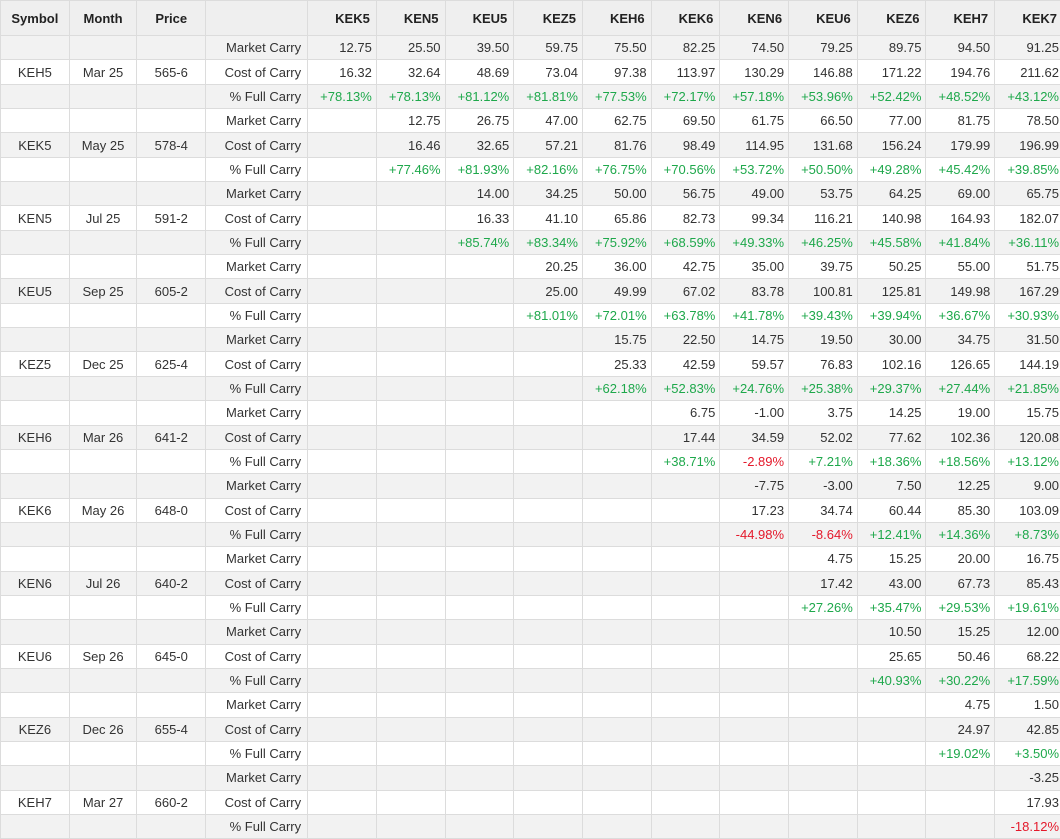 This screenshot has width=1060, height=839. What do you see at coordinates (548, 194) in the screenshot?
I see `value-cell: 34.25` at bounding box center [548, 194].